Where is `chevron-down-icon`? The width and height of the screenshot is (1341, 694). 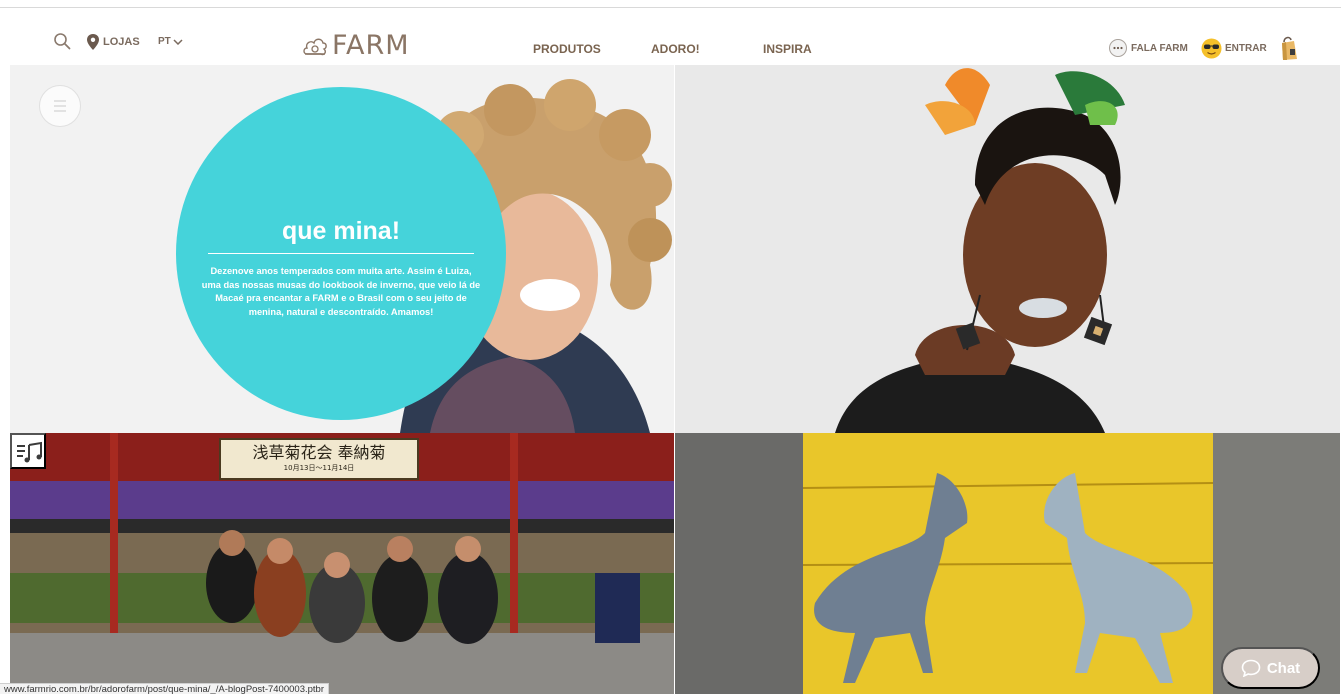
chevron-down-icon is located at coordinates (178, 41).